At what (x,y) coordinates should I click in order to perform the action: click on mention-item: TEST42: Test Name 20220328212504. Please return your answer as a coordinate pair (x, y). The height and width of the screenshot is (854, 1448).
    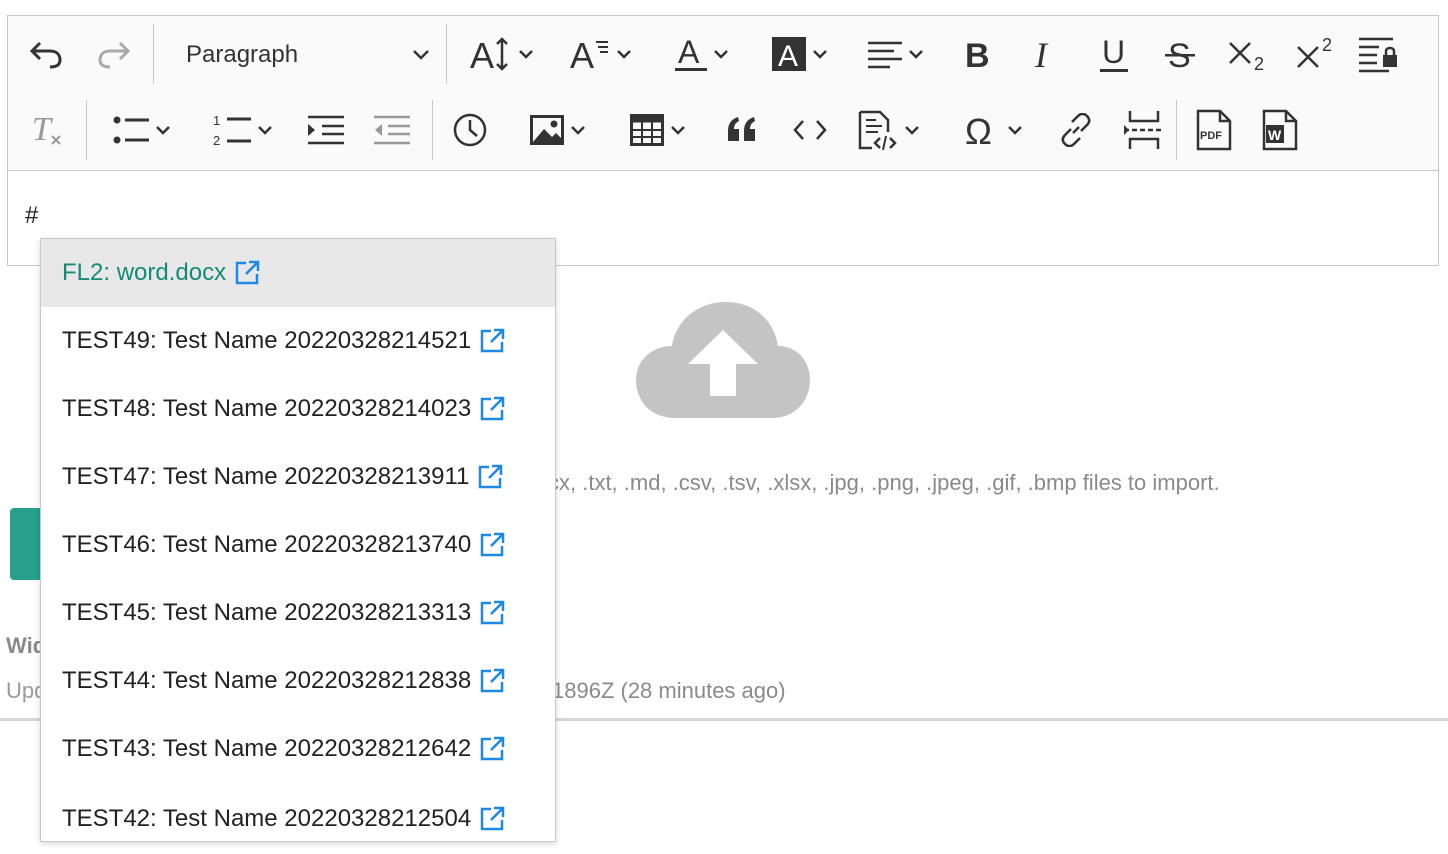
    Looking at the image, I should click on (298, 813).